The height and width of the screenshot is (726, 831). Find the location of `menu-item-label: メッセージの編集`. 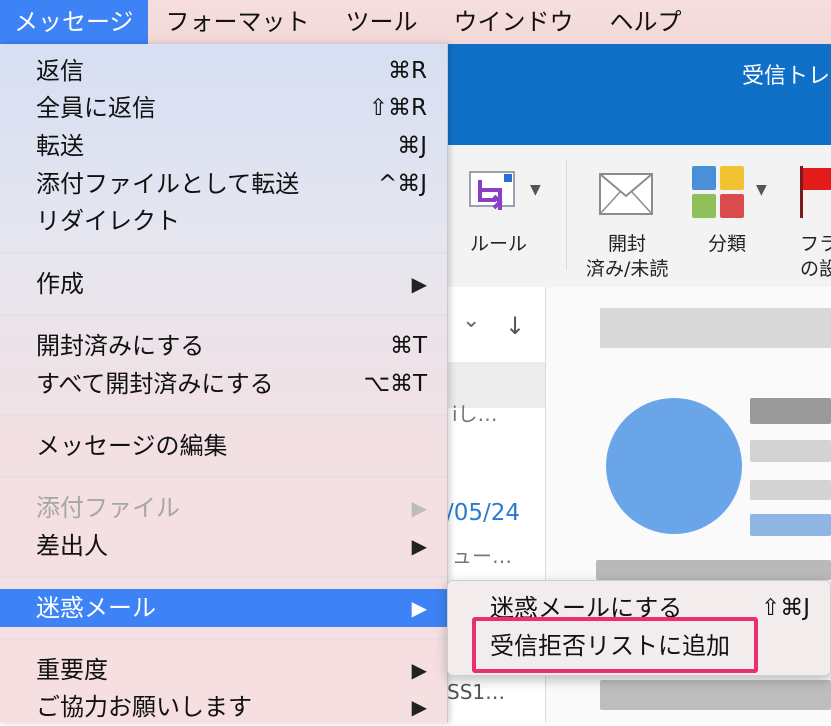

menu-item-label: メッセージの編集 is located at coordinates (132, 446).